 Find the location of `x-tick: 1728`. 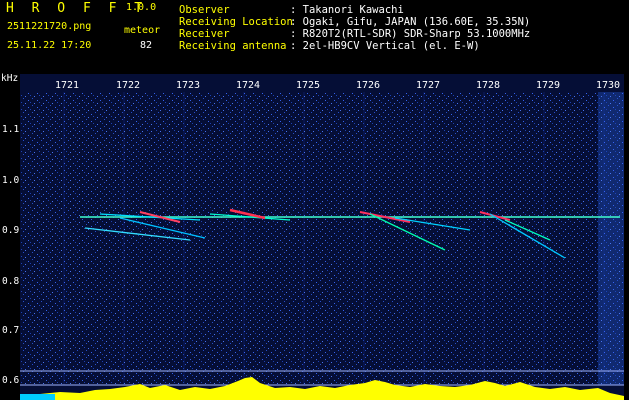

x-tick: 1728 is located at coordinates (488, 85).